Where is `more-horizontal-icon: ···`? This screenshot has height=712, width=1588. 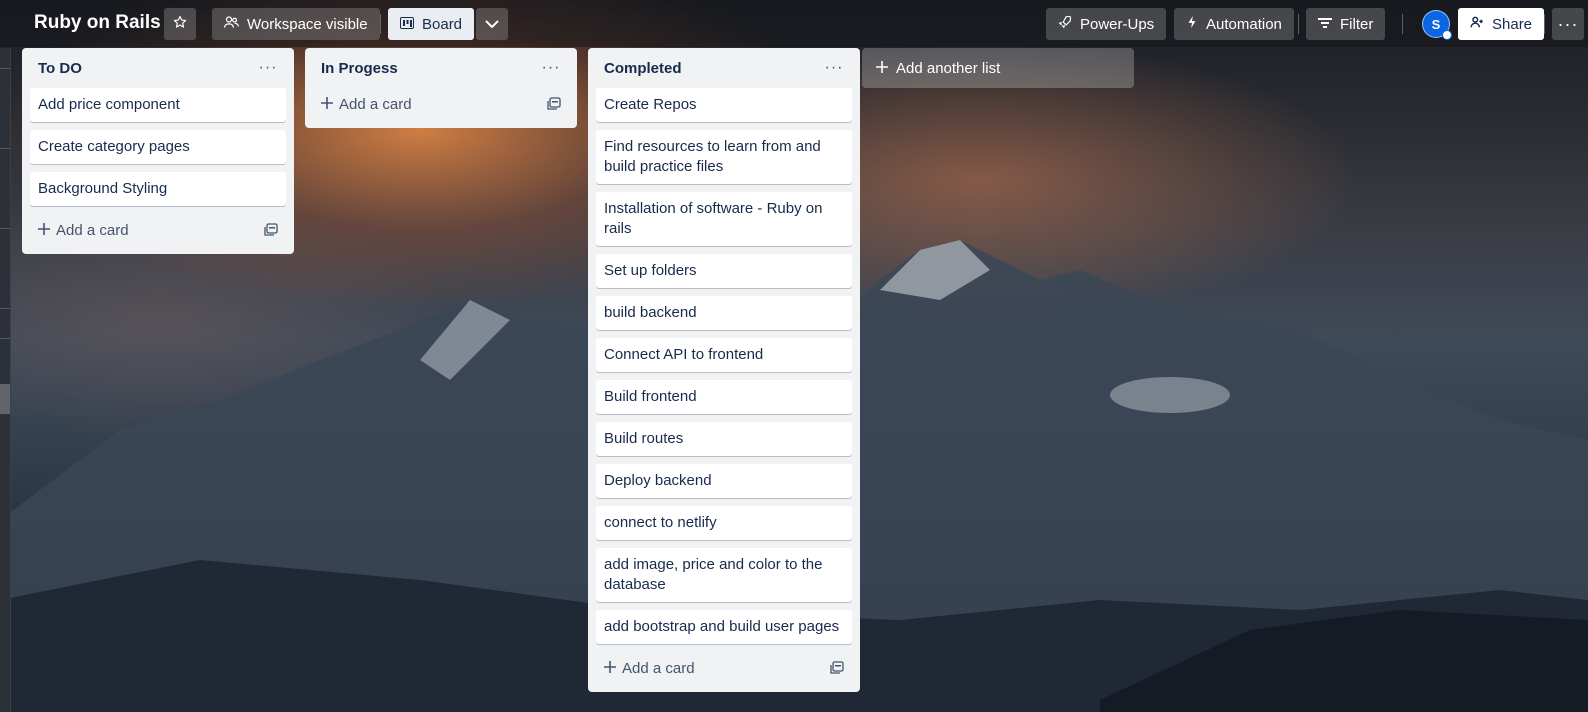 more-horizontal-icon: ··· is located at coordinates (1568, 24).